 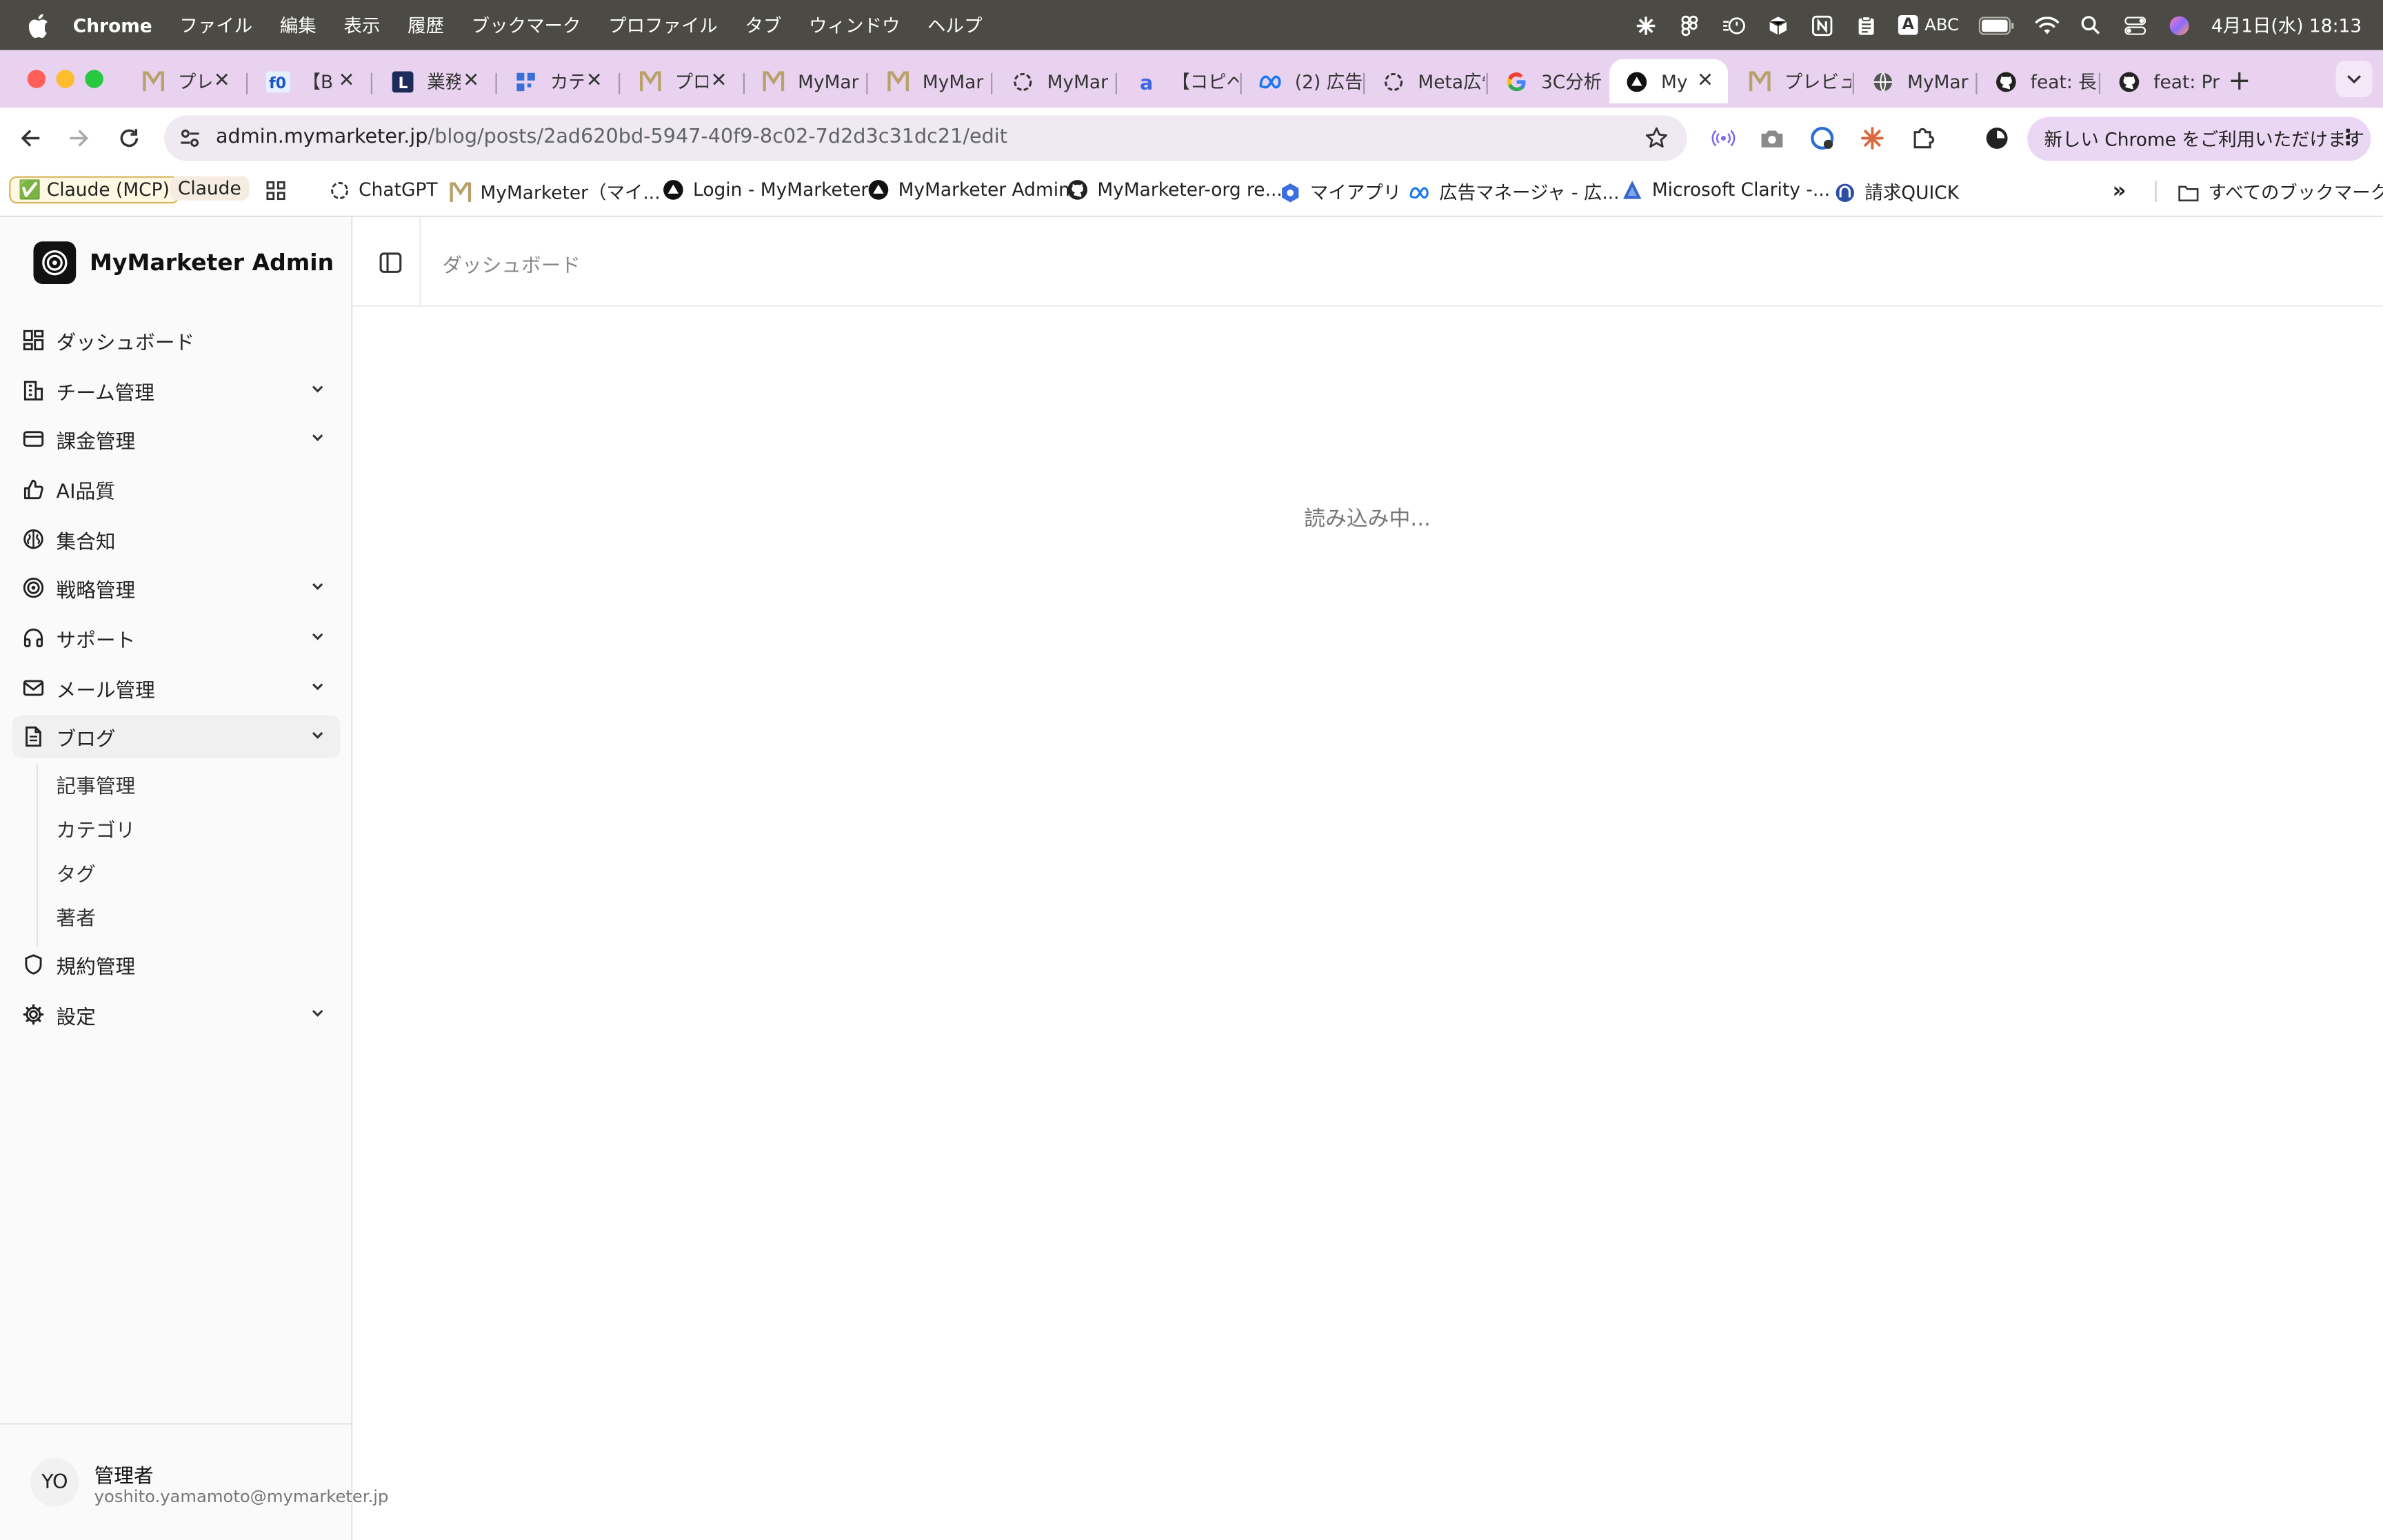 I want to click on timer-status-icon, so click(x=1733, y=25).